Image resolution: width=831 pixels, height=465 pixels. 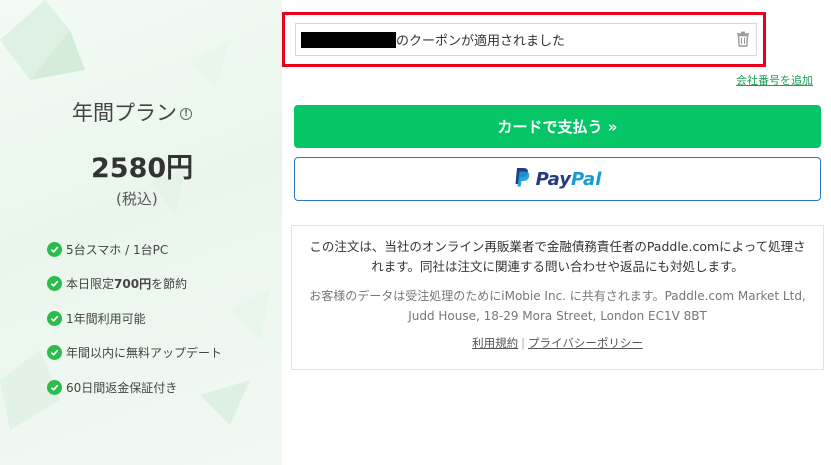 I want to click on notice-links: 利用規約 | プライバシーポリシー, so click(x=557, y=343).